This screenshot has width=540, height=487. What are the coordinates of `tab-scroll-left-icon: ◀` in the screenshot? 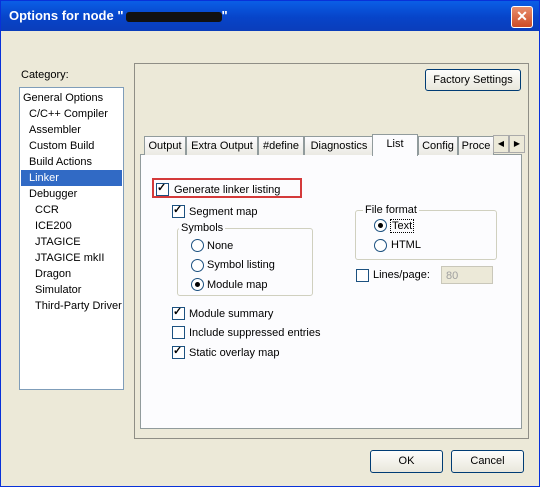 It's located at (501, 144).